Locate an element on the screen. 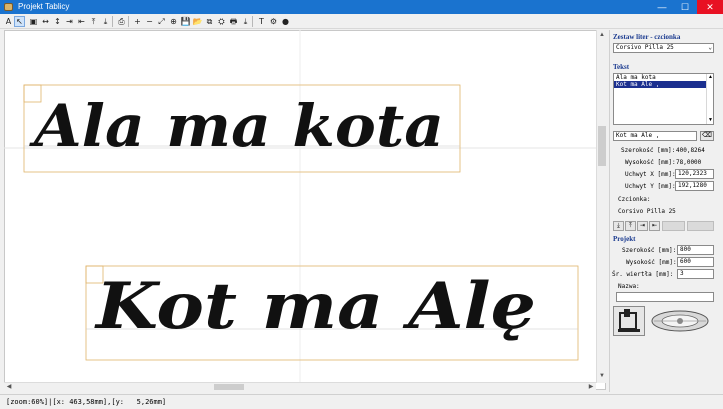 Image resolution: width=723 pixels, height=409 pixels. name-label: Nazwa: is located at coordinates (629, 286).